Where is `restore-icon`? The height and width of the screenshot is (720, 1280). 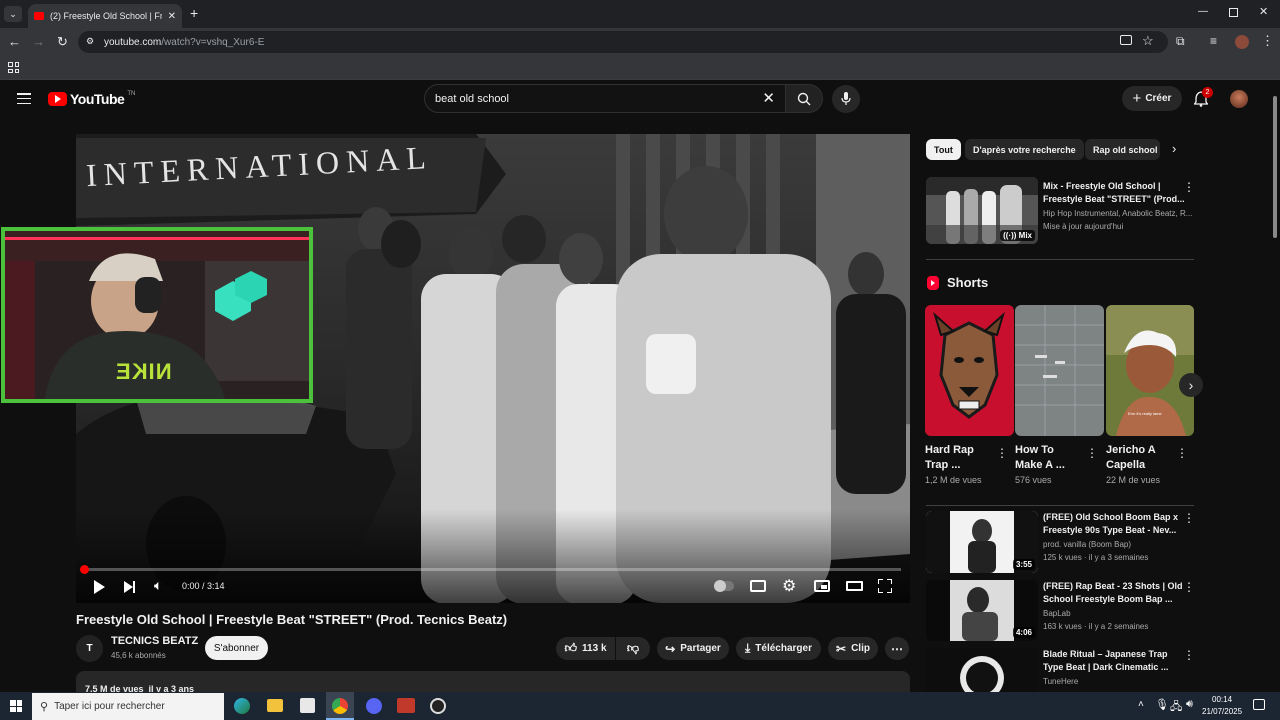 restore-icon is located at coordinates (1233, 12).